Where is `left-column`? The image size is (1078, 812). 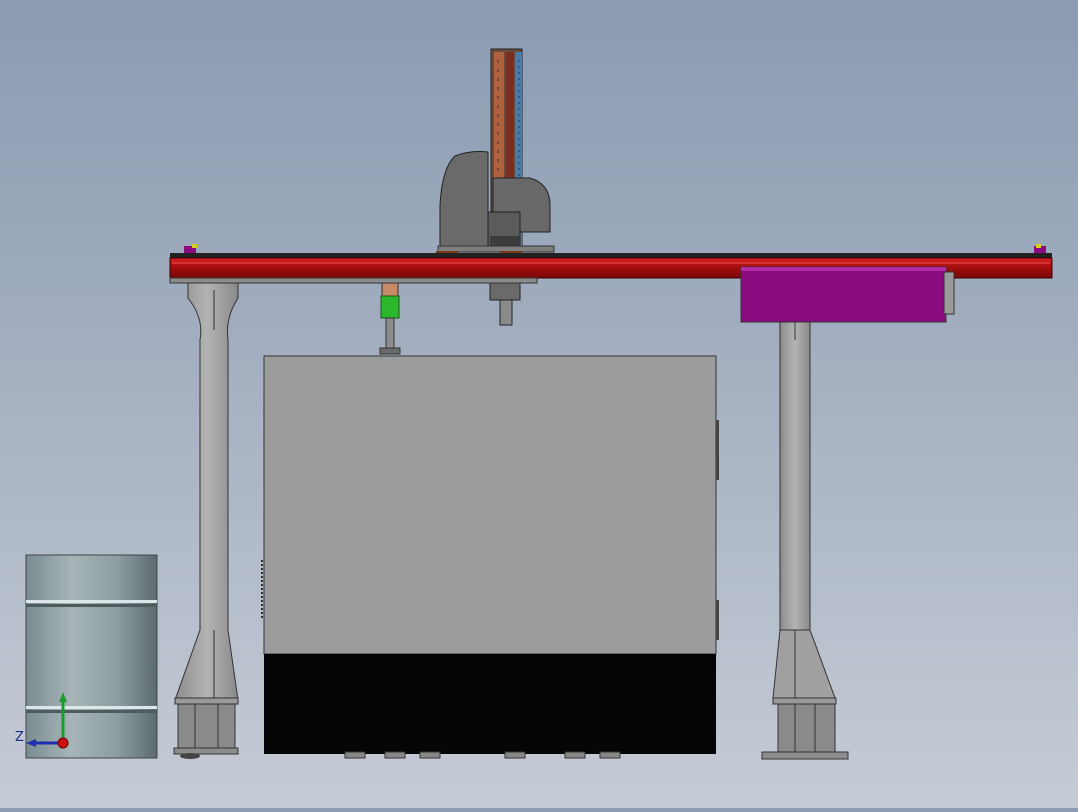
left-column is located at coordinates (206, 520).